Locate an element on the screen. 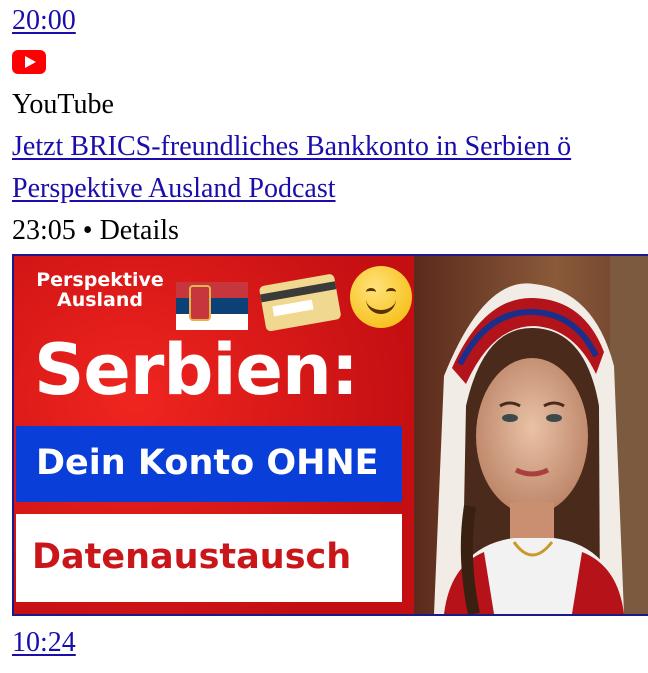 The image size is (648, 673). thumbnail-headline: Serbien: is located at coordinates (196, 370).